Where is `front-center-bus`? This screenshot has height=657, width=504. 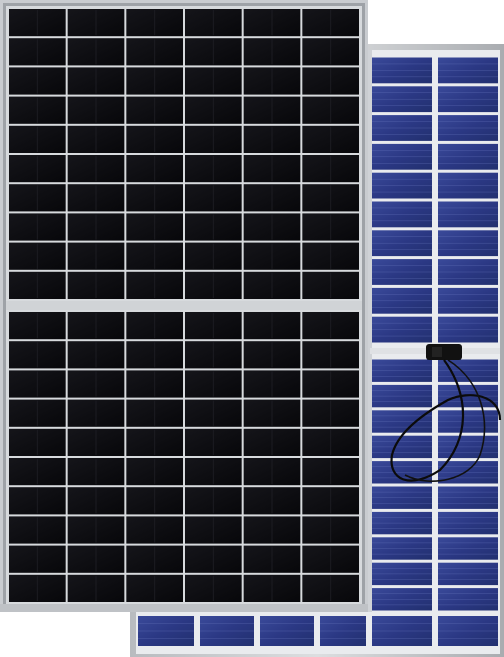 front-center-bus is located at coordinates (184, 305).